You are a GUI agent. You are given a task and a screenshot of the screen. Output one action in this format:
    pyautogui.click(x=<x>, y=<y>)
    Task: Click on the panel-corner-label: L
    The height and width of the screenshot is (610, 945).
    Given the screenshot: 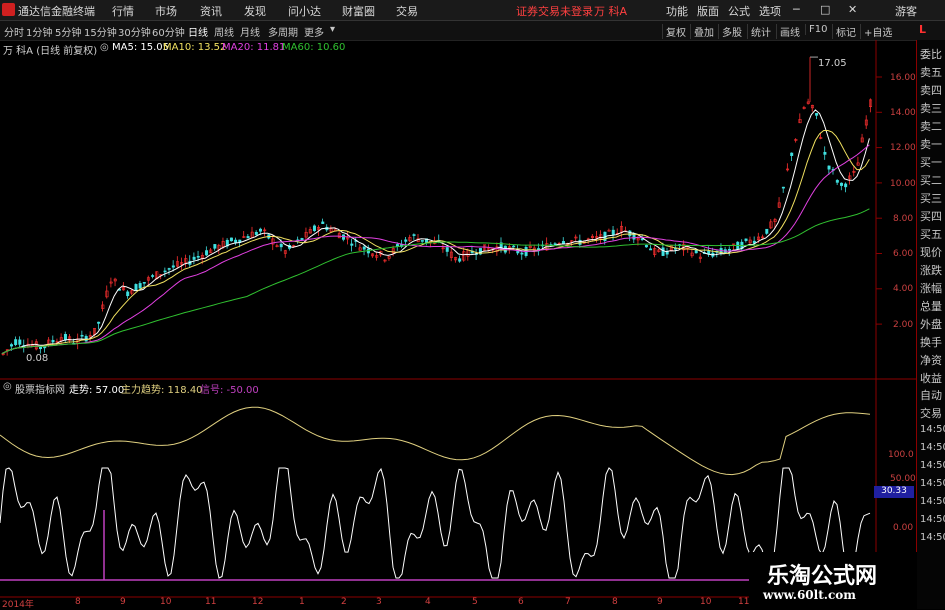 What is the action you would take?
    pyautogui.click(x=922, y=29)
    